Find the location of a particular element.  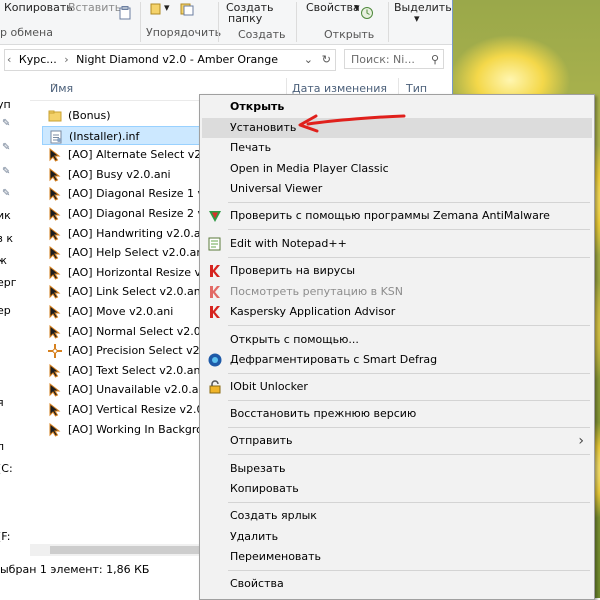

file-name: [AO] Move v2.0.ani is located at coordinates (121, 311).